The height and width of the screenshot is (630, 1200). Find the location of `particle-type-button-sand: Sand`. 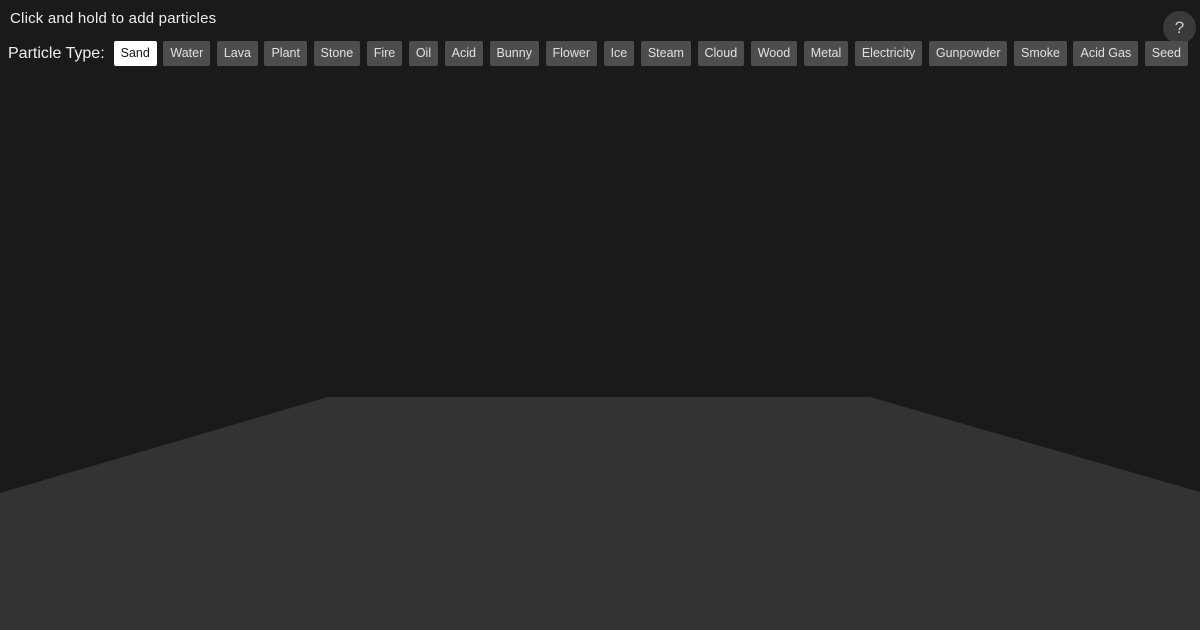

particle-type-button-sand: Sand is located at coordinates (135, 53).